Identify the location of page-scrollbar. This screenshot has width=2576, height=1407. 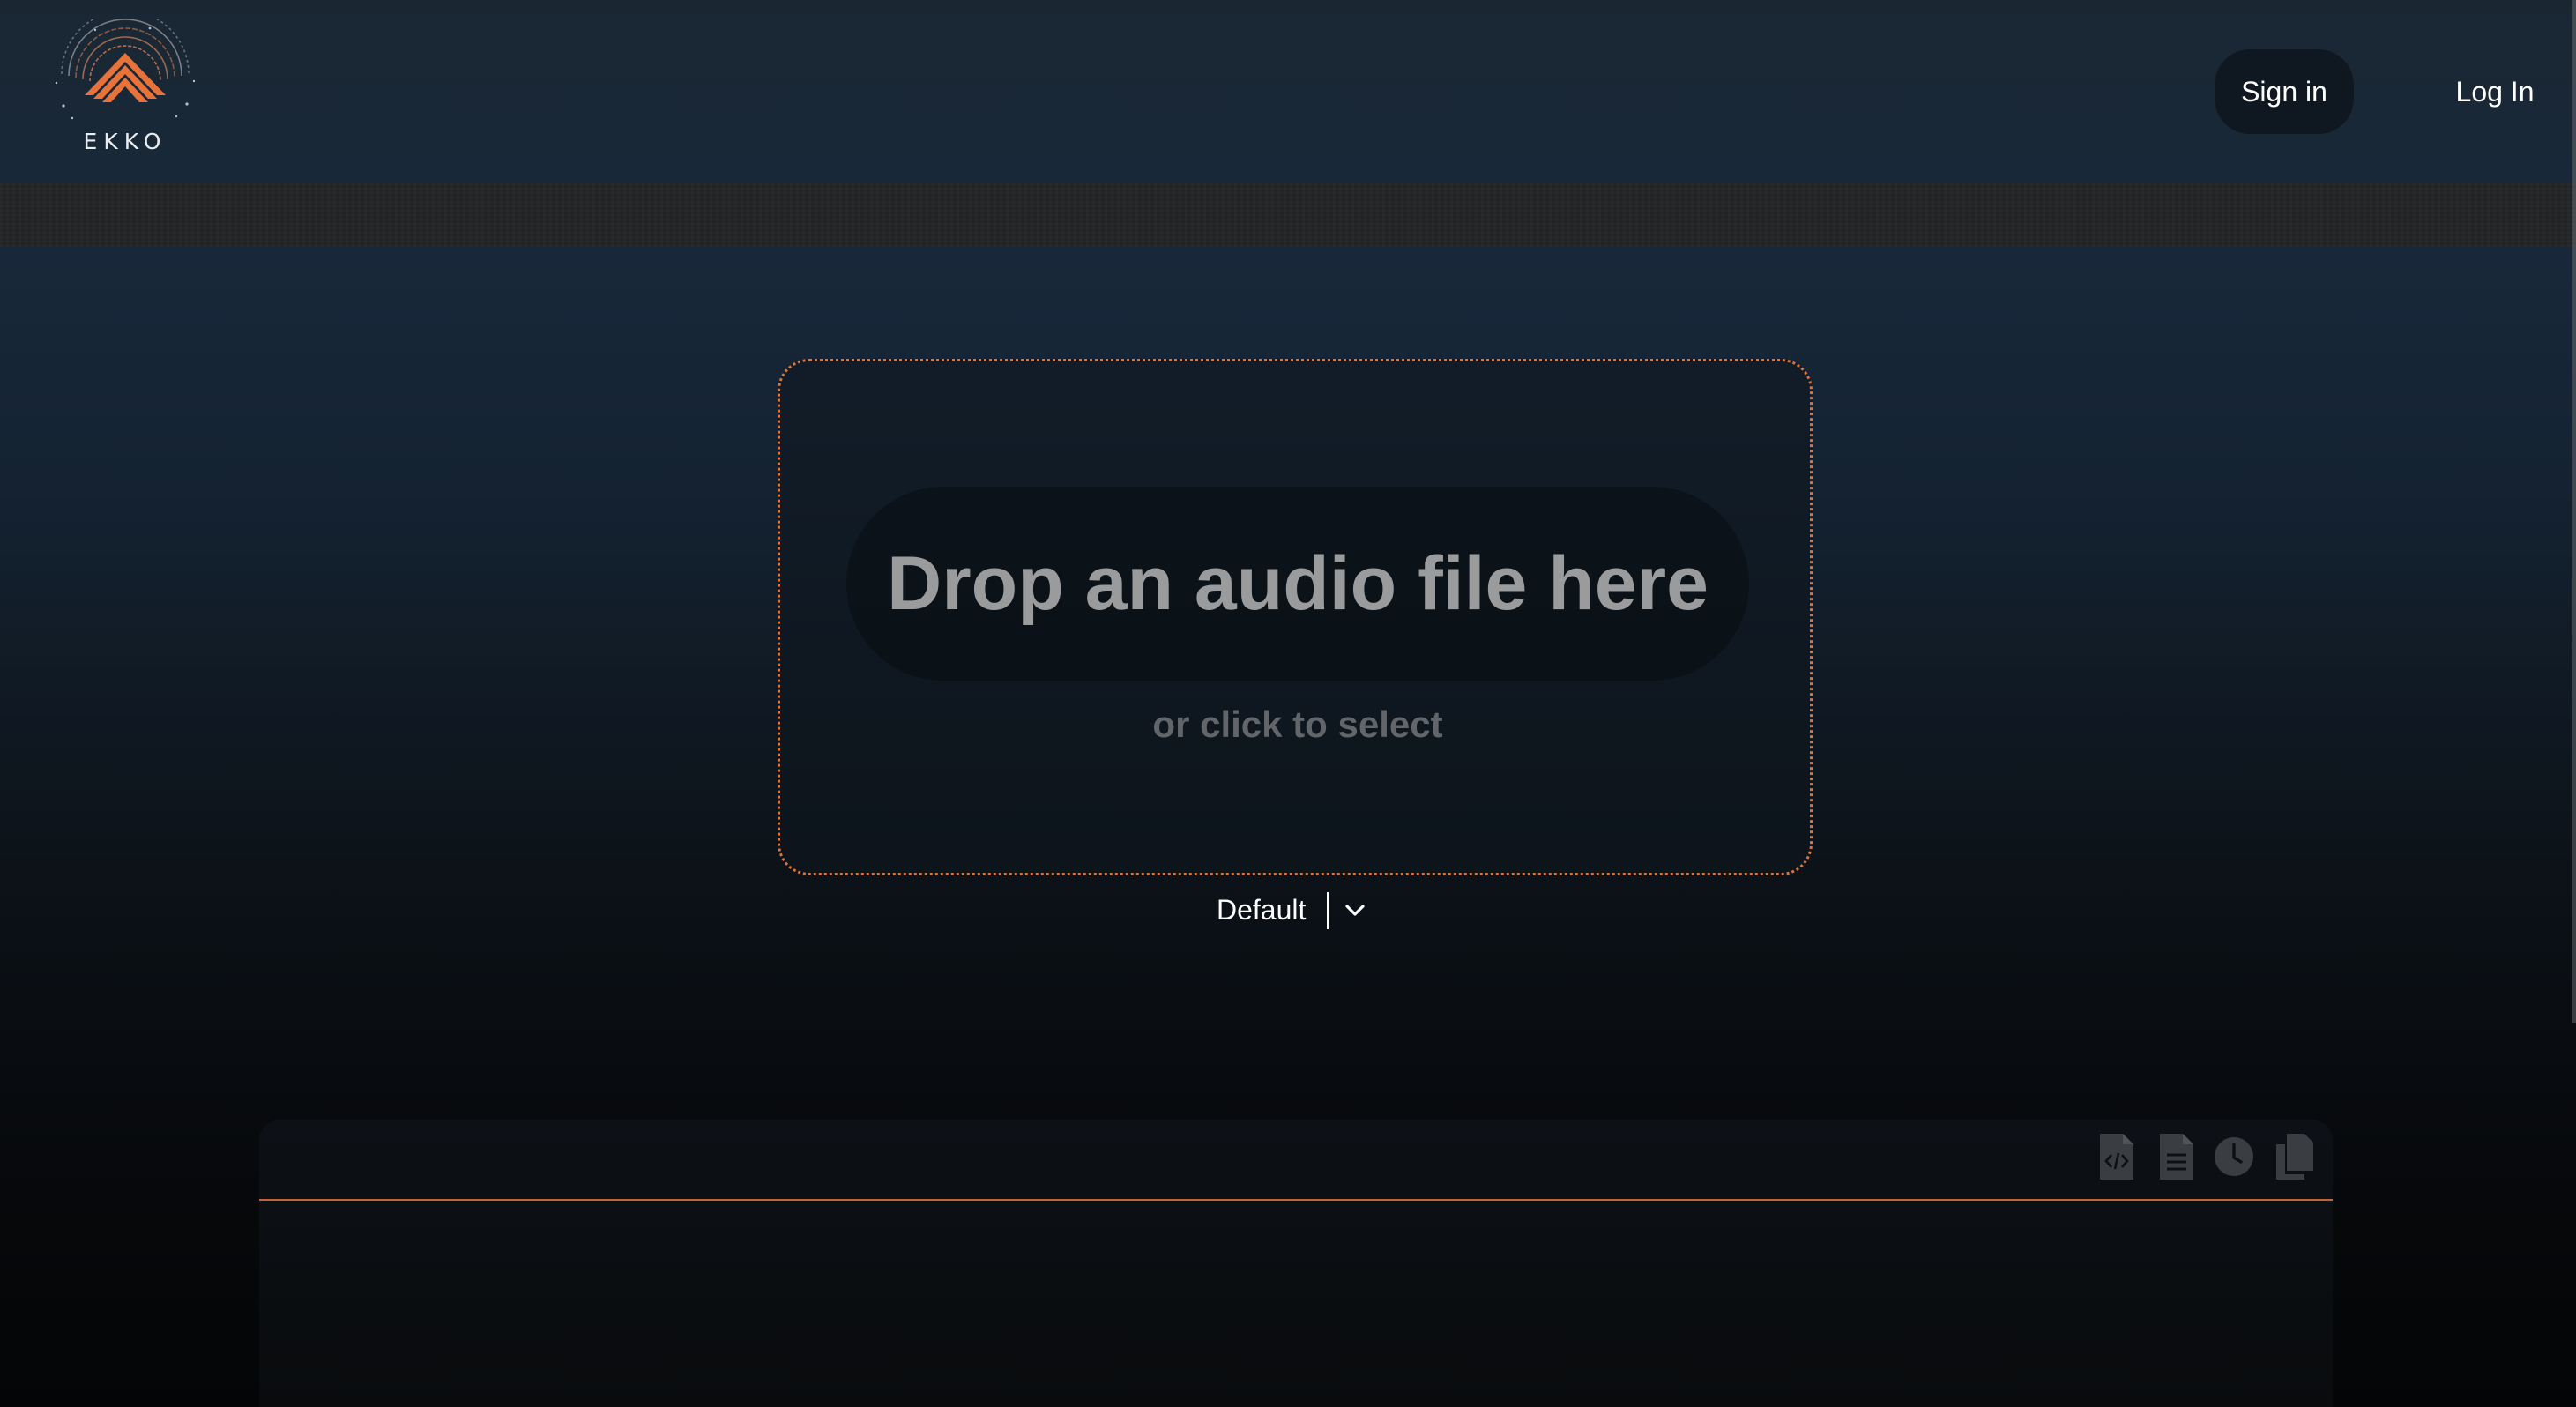
(2574, 511).